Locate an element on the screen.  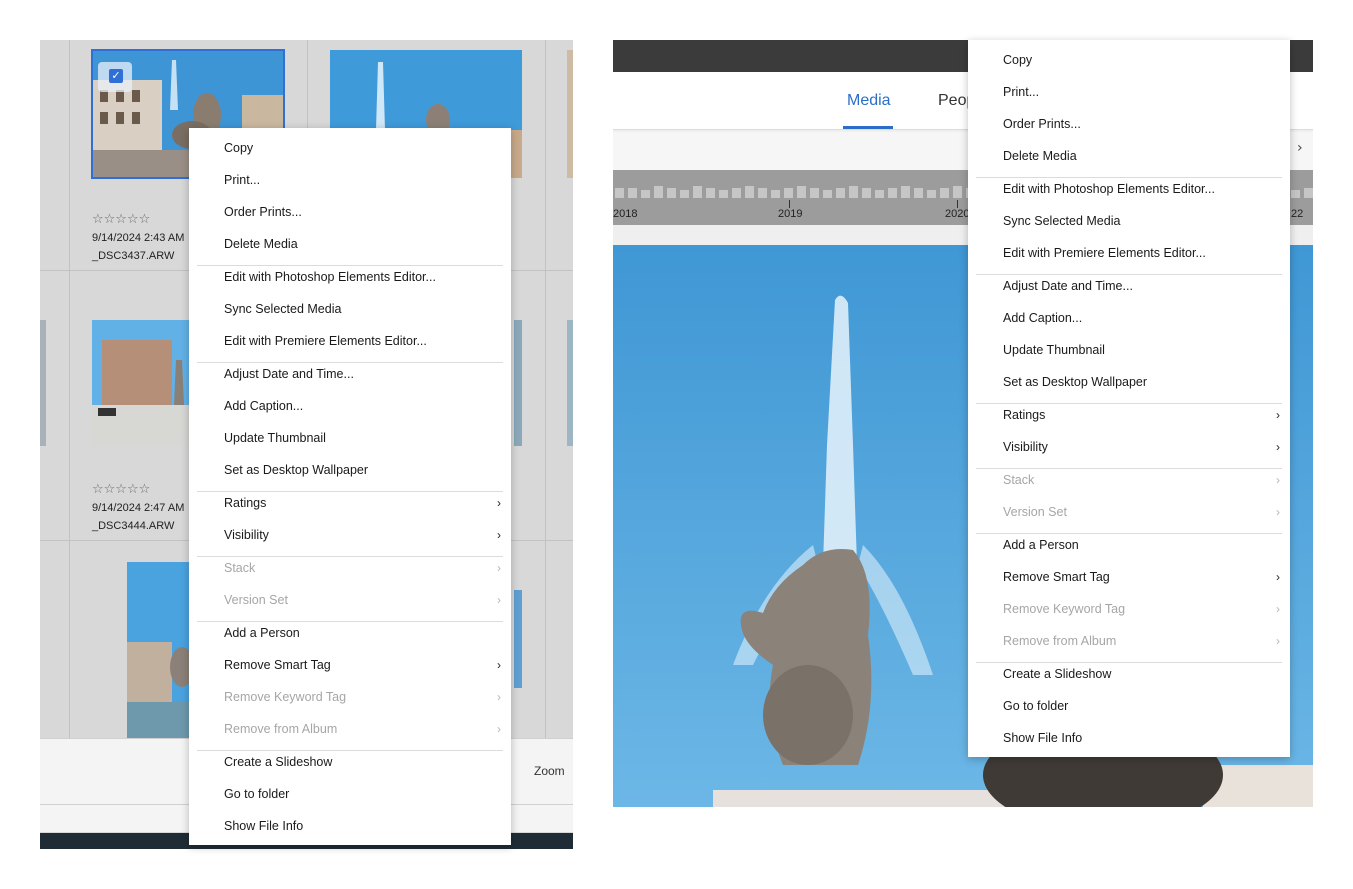
timeline-year-label: 2019 is located at coordinates (790, 214).